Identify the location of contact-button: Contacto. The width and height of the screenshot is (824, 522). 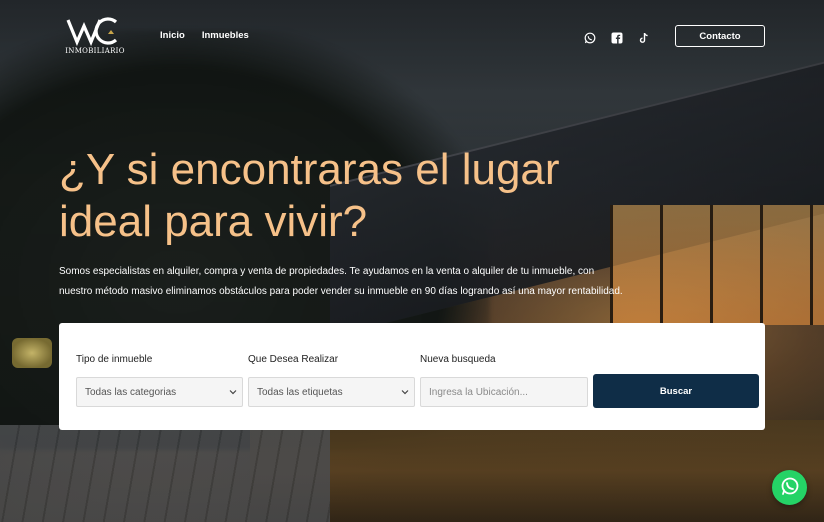
(720, 36).